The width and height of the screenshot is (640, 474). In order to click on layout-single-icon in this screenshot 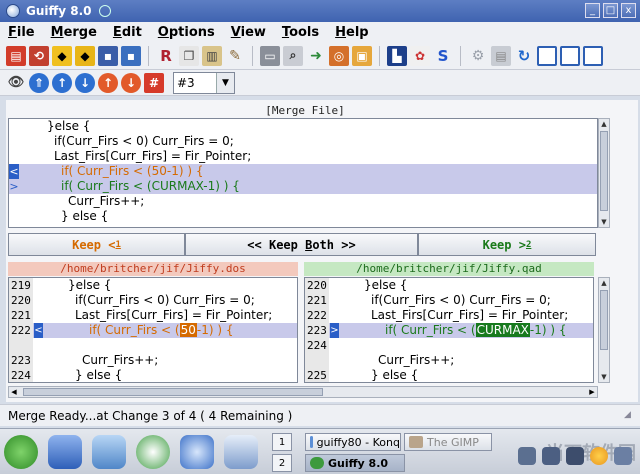, I will do `click(593, 55)`.